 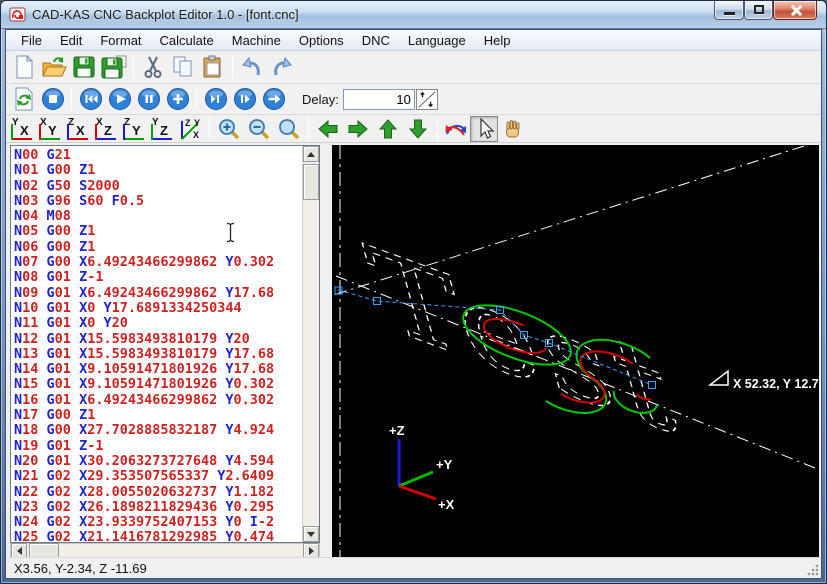 What do you see at coordinates (289, 128) in the screenshot?
I see `zoom-window-button` at bounding box center [289, 128].